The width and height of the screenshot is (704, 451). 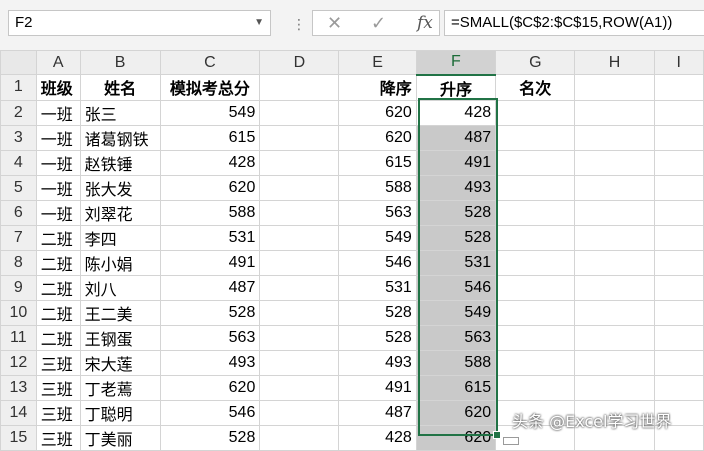 I want to click on row-header: 8, so click(x=18, y=262).